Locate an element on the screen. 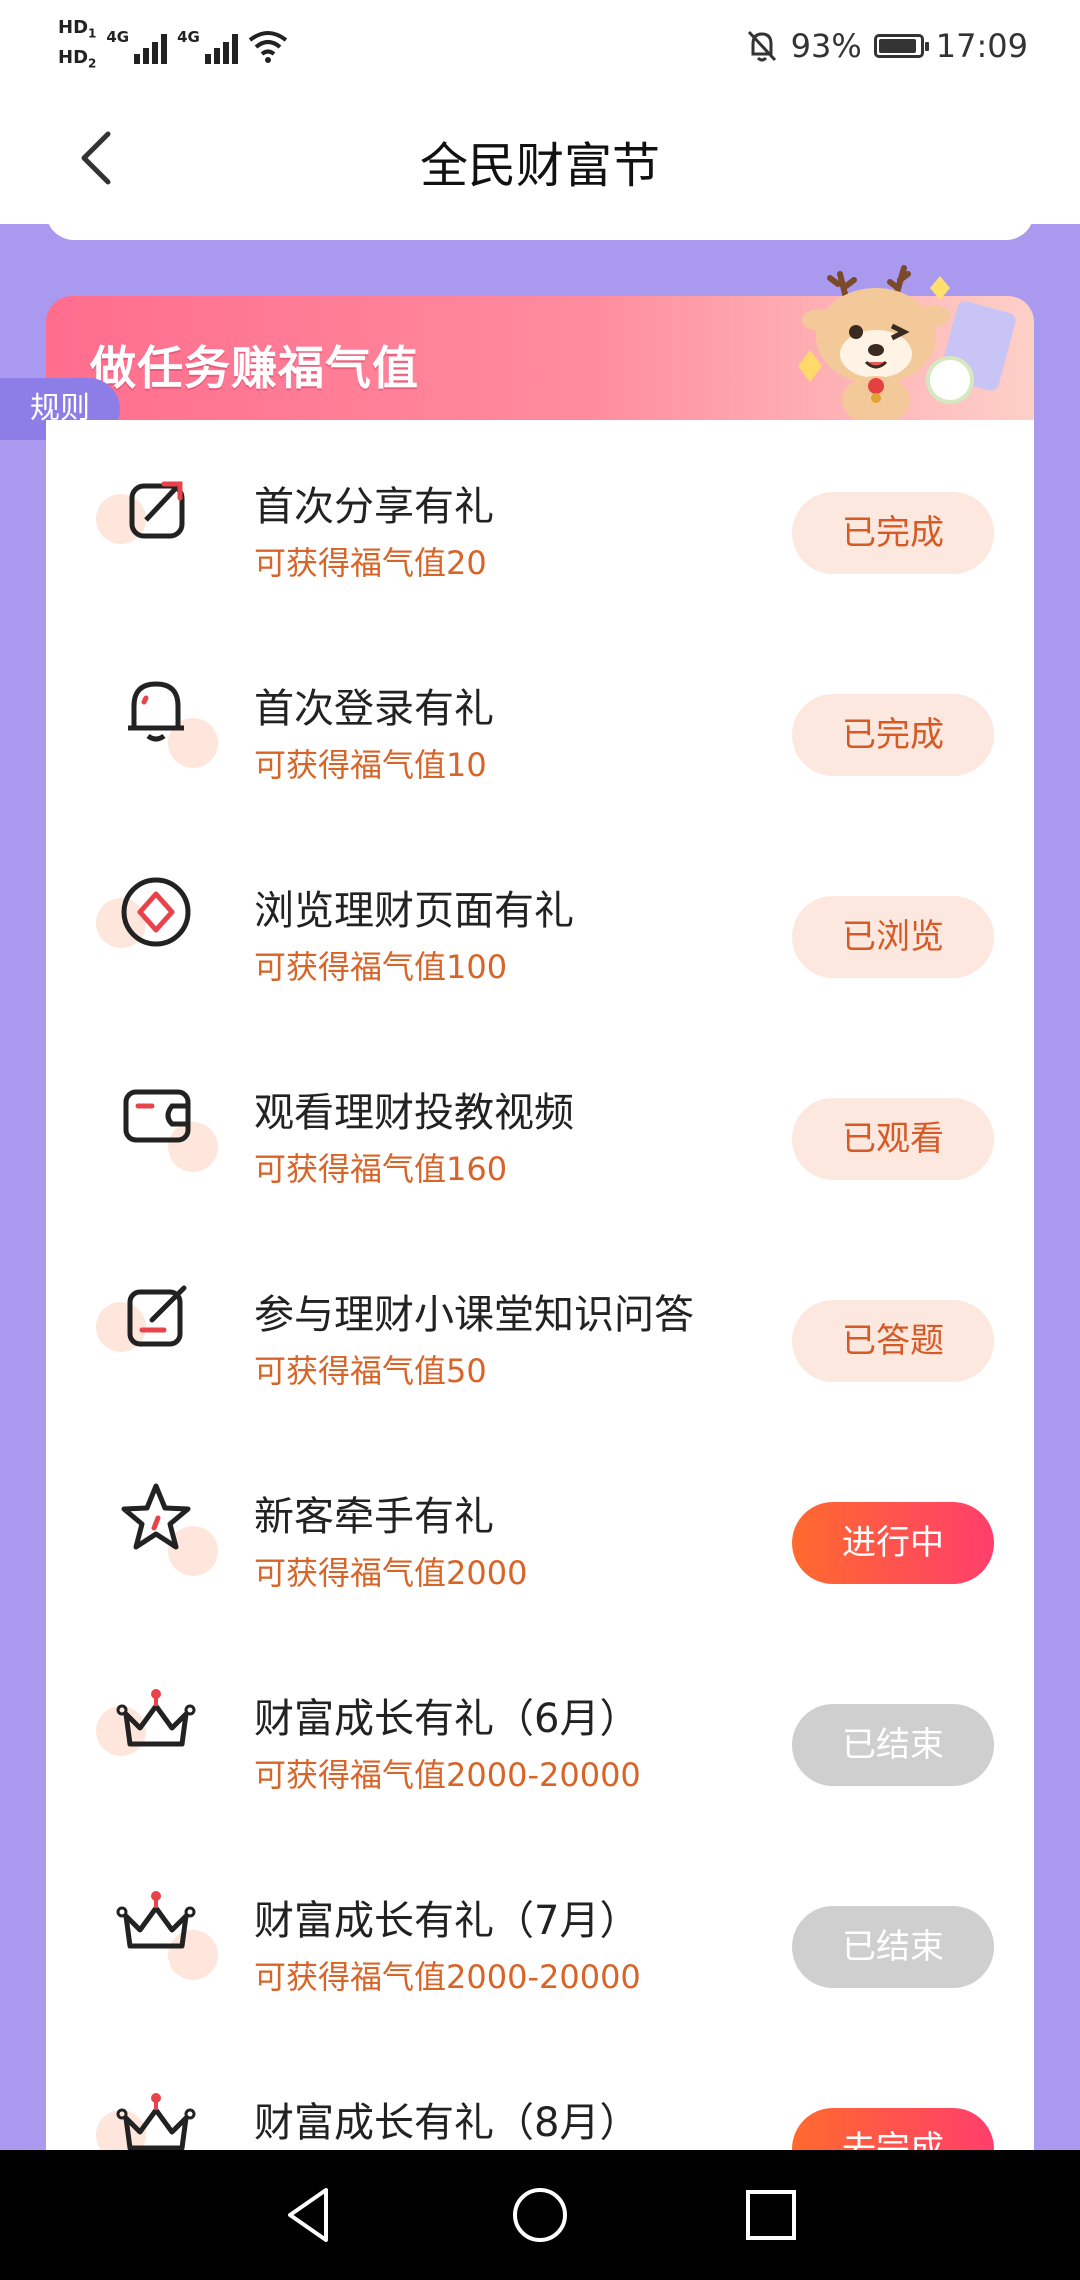  clock: 17:09 is located at coordinates (981, 46).